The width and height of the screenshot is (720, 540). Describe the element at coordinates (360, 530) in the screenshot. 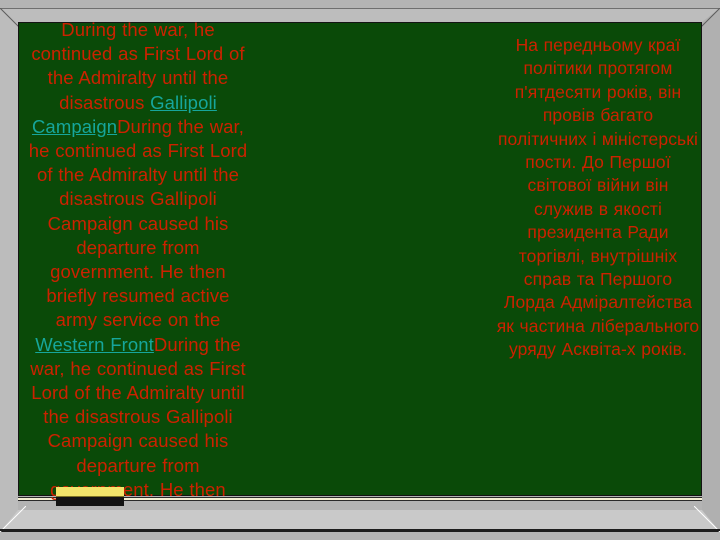

I see `slide-baseline-rule` at that location.